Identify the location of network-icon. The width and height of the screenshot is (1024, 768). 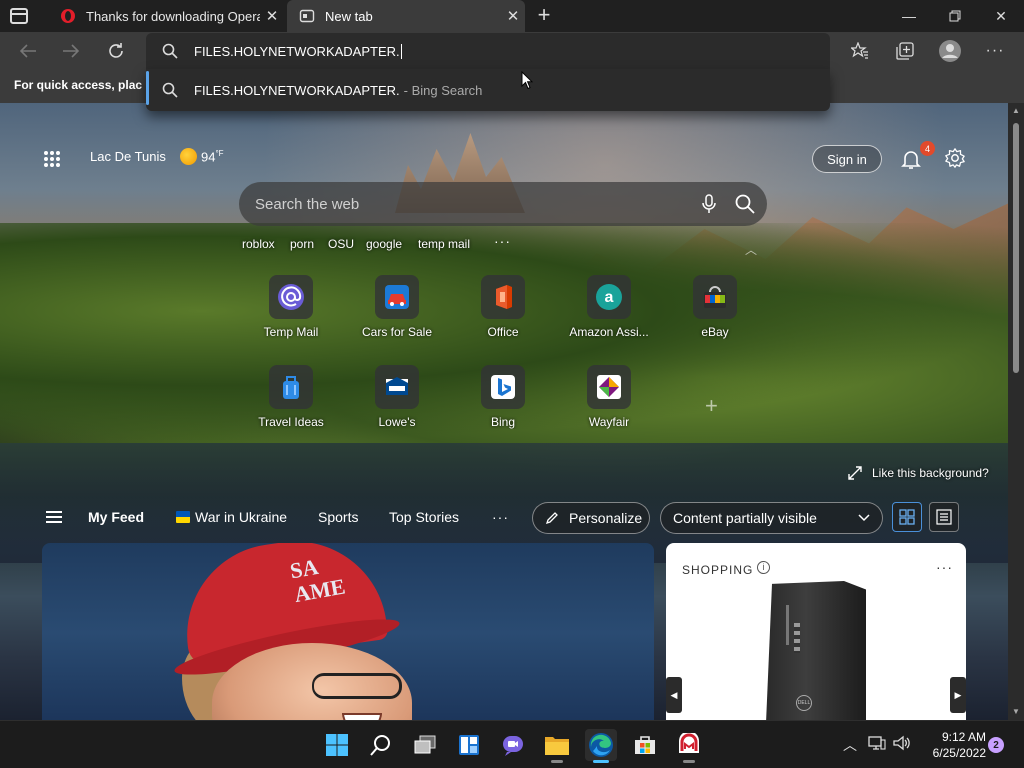
(877, 744).